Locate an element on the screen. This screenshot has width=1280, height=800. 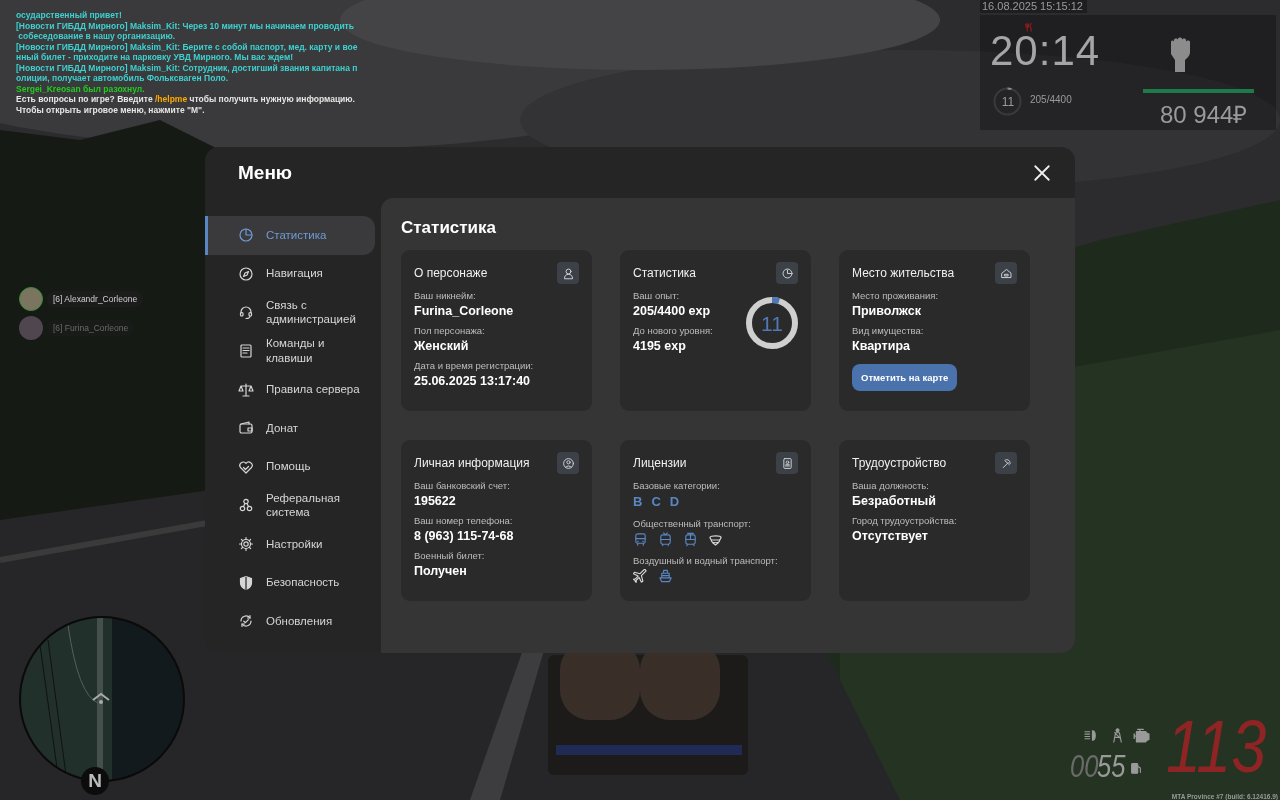
card-title: О персонаже is located at coordinates (451, 273).